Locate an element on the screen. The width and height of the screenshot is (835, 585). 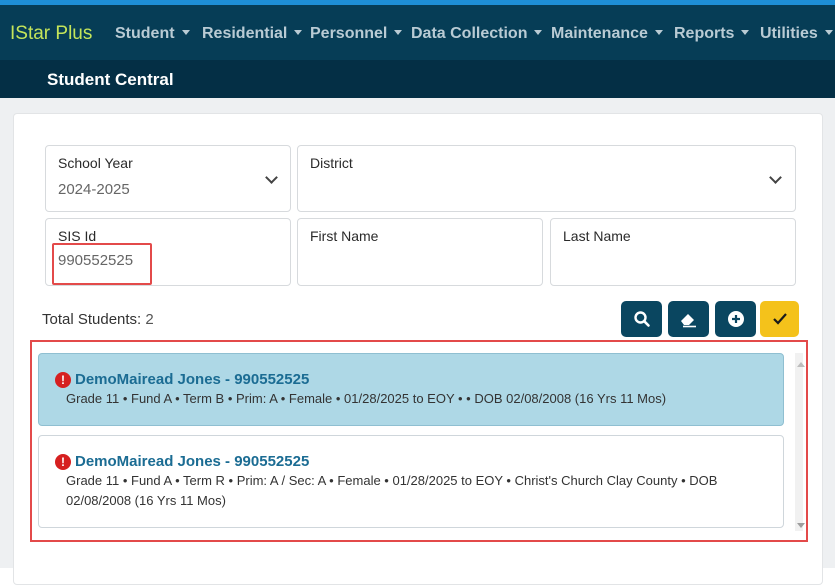
nav-personnel: Personnel is located at coordinates (356, 34).